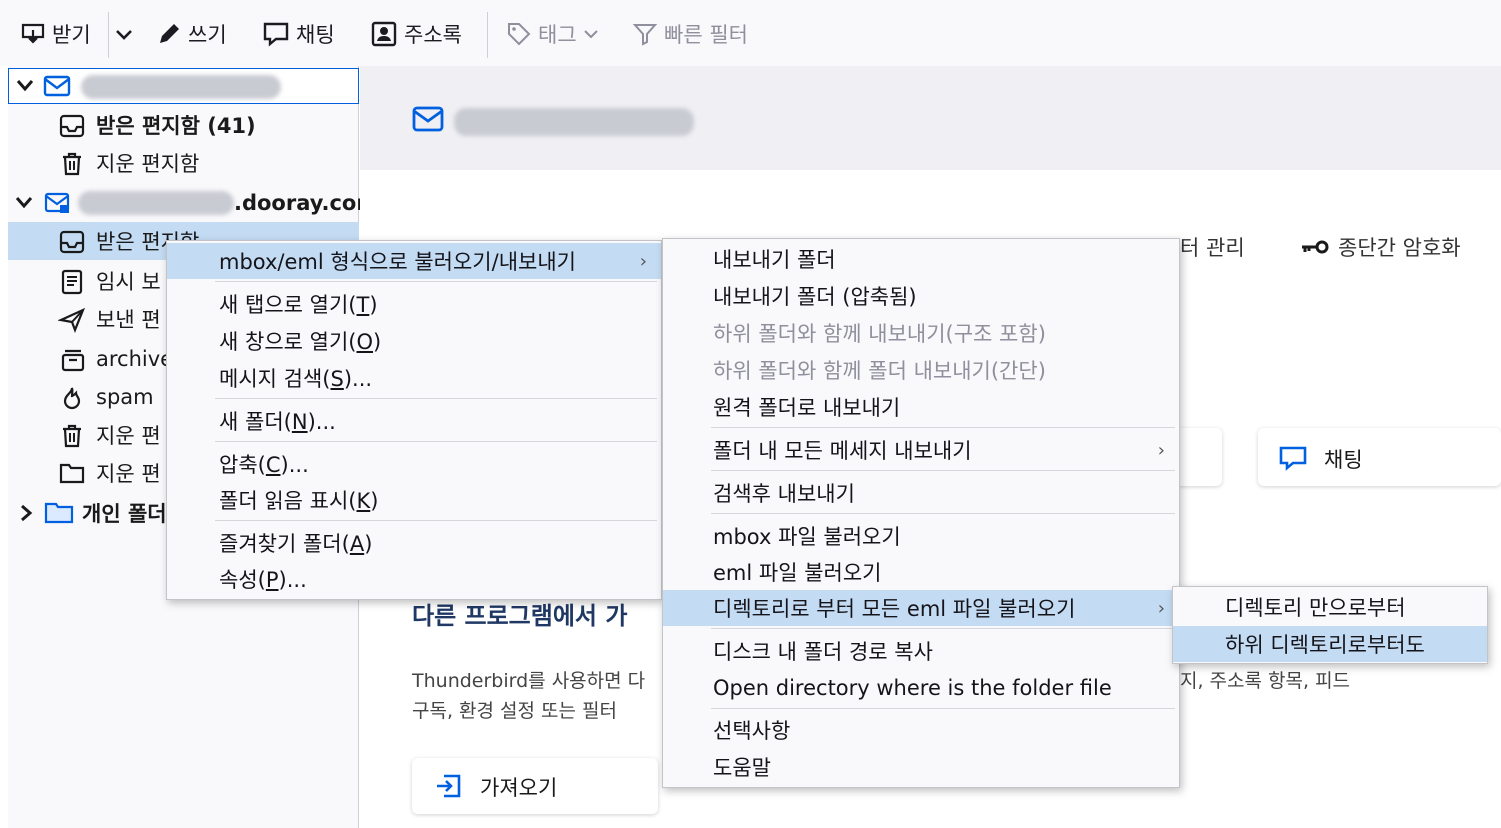  I want to click on submenu-item-export-with-subfolders-structured: 하위 폴더와 함께 내보내기(구조 포함), so click(921, 333).